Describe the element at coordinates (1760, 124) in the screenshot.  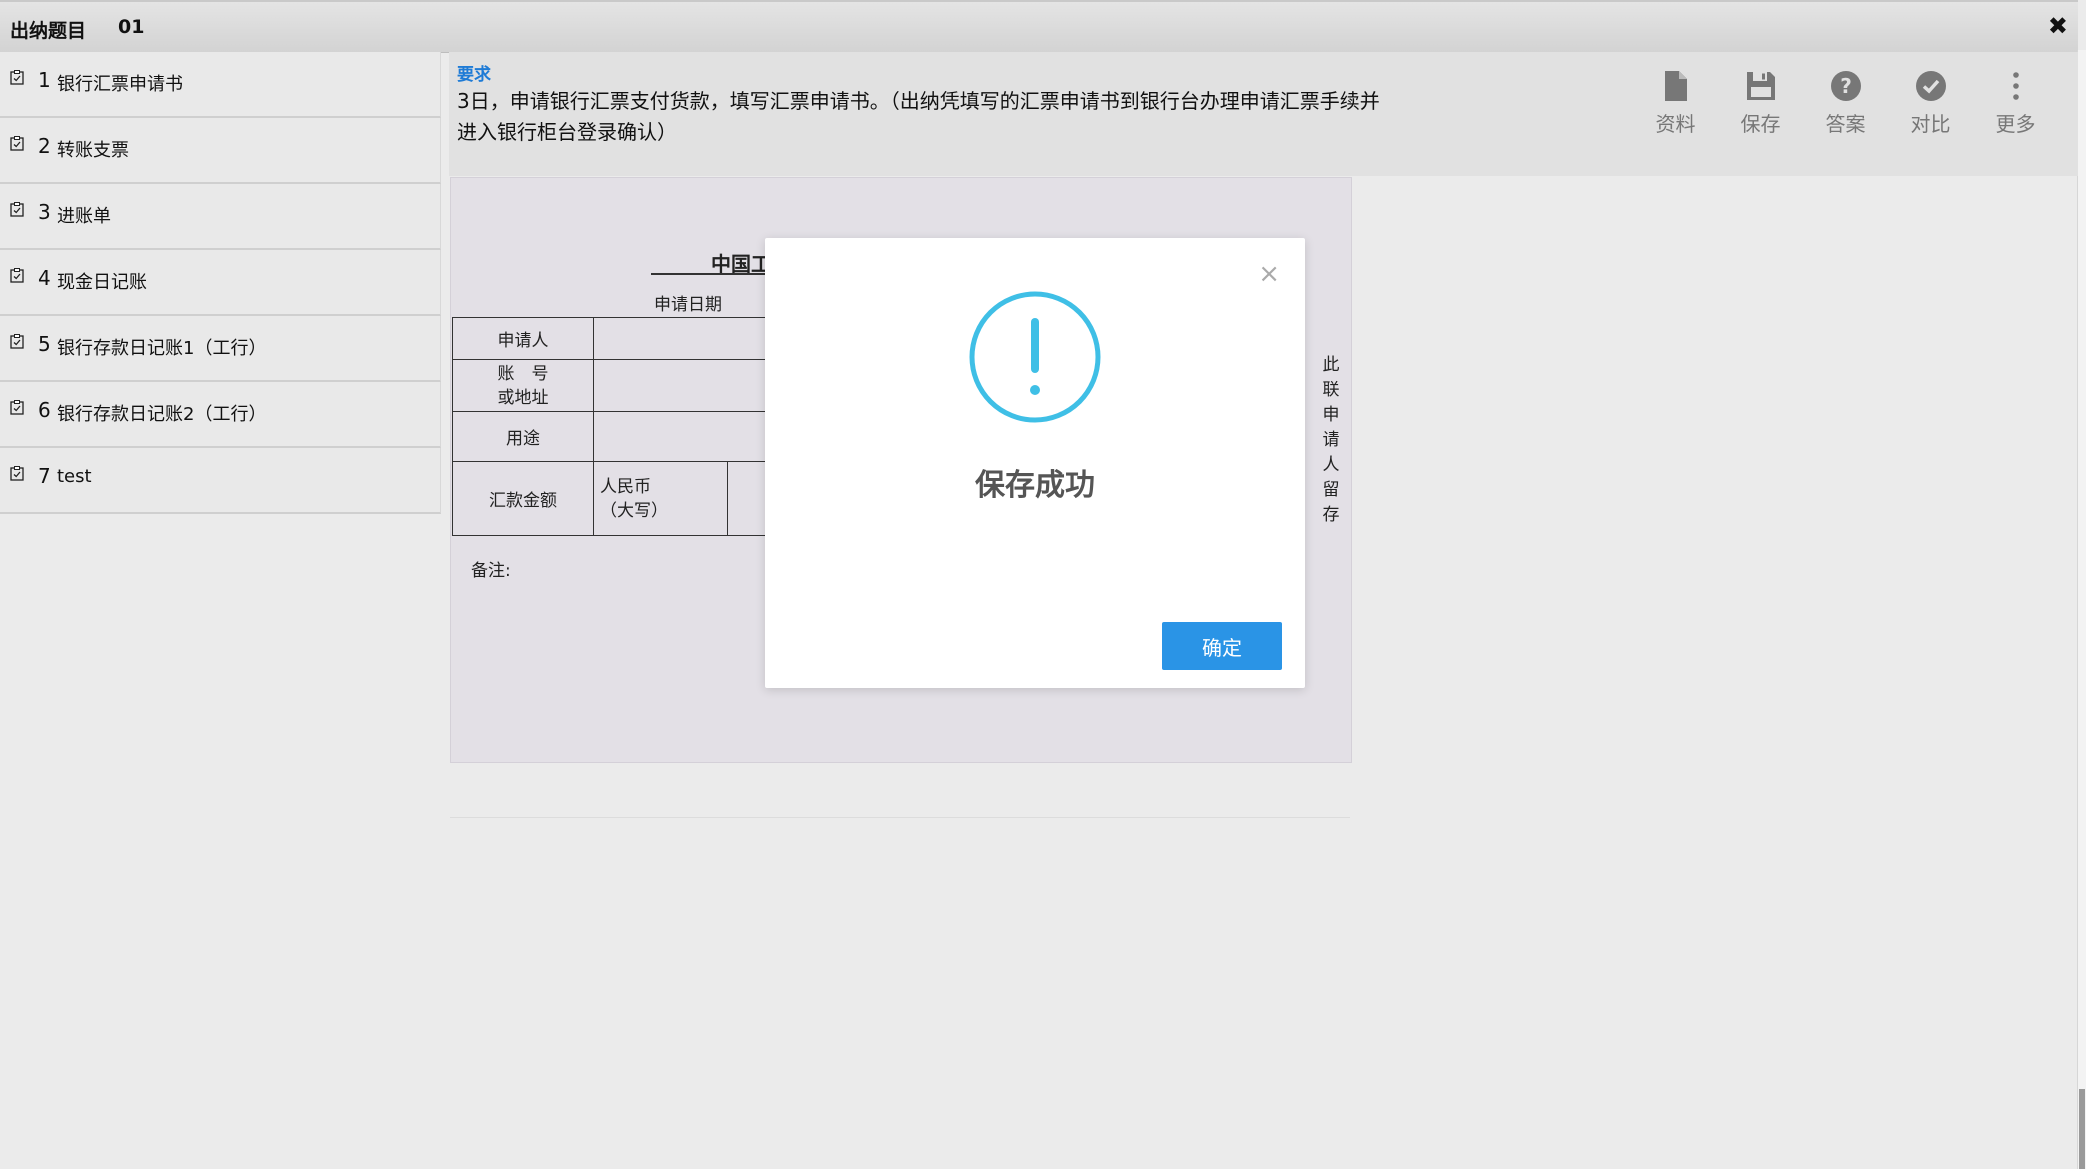
I see `toolbar-label: 保存` at that location.